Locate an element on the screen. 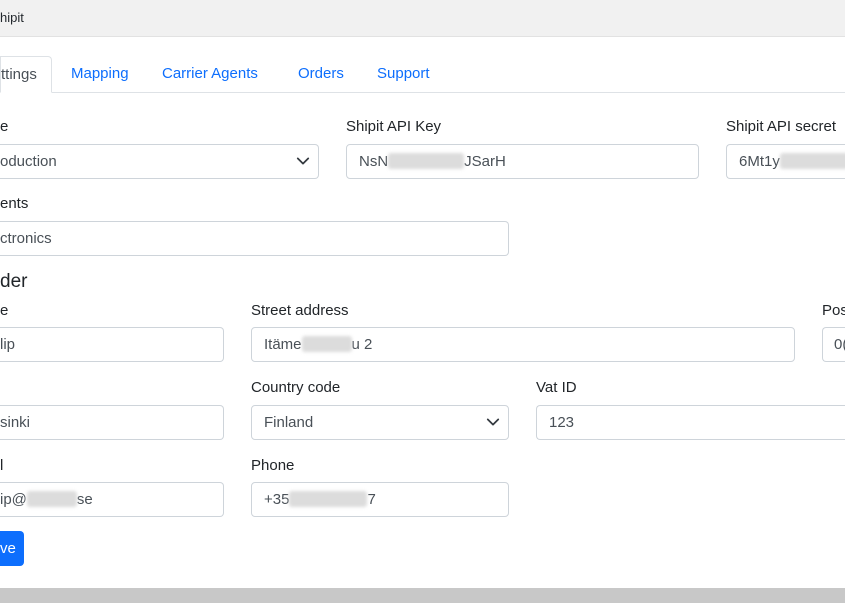  phone-visible-end: 7 is located at coordinates (371, 499).